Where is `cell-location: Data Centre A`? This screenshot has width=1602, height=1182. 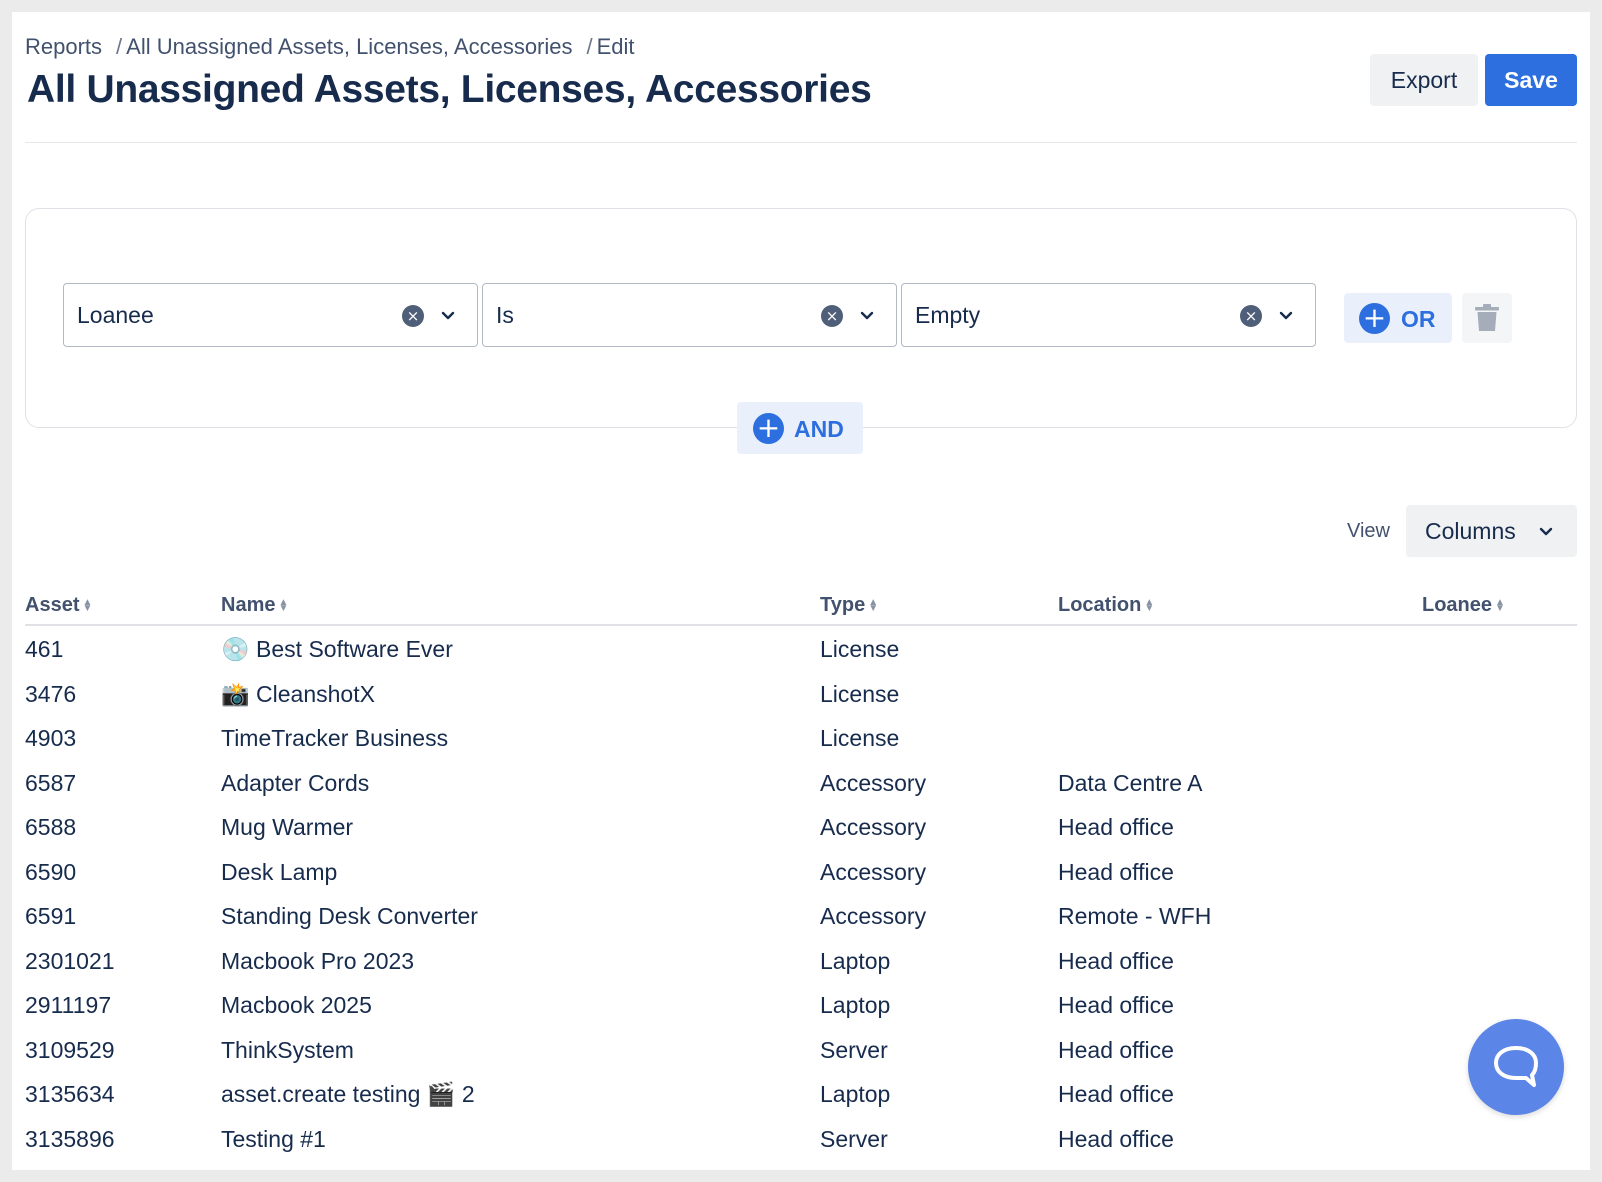 cell-location: Data Centre A is located at coordinates (1130, 782).